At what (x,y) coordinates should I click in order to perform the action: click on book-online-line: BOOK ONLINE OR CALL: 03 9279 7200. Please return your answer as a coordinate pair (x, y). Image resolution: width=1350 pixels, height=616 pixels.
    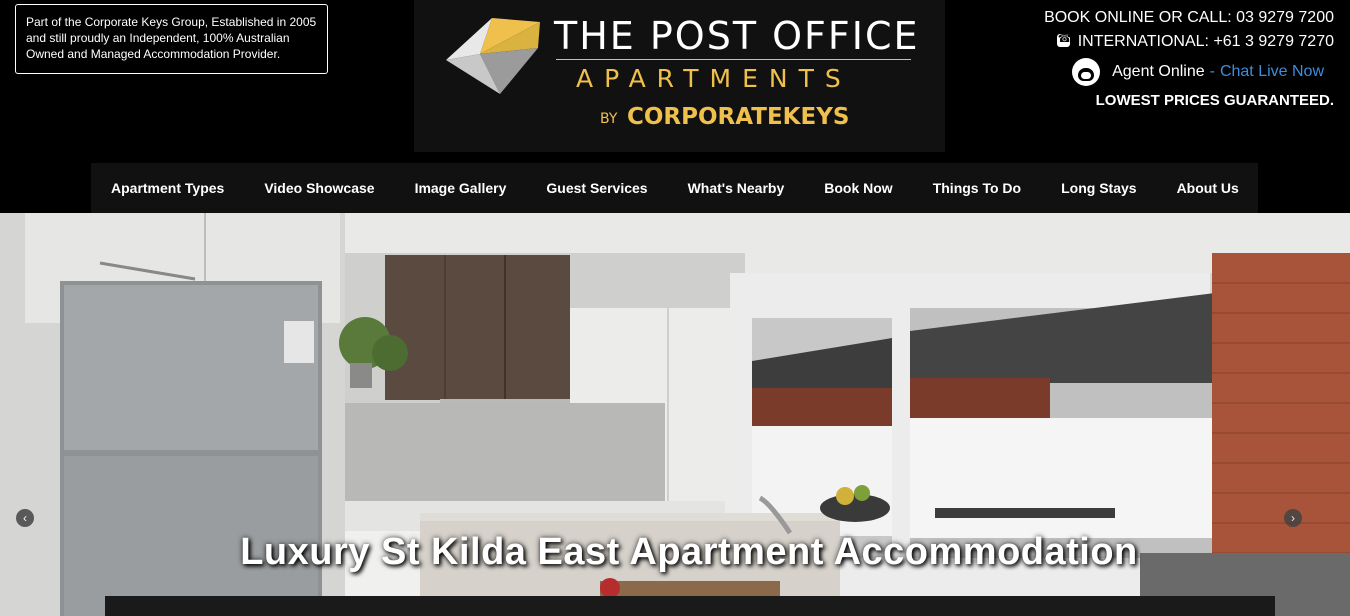
    Looking at the image, I should click on (1189, 18).